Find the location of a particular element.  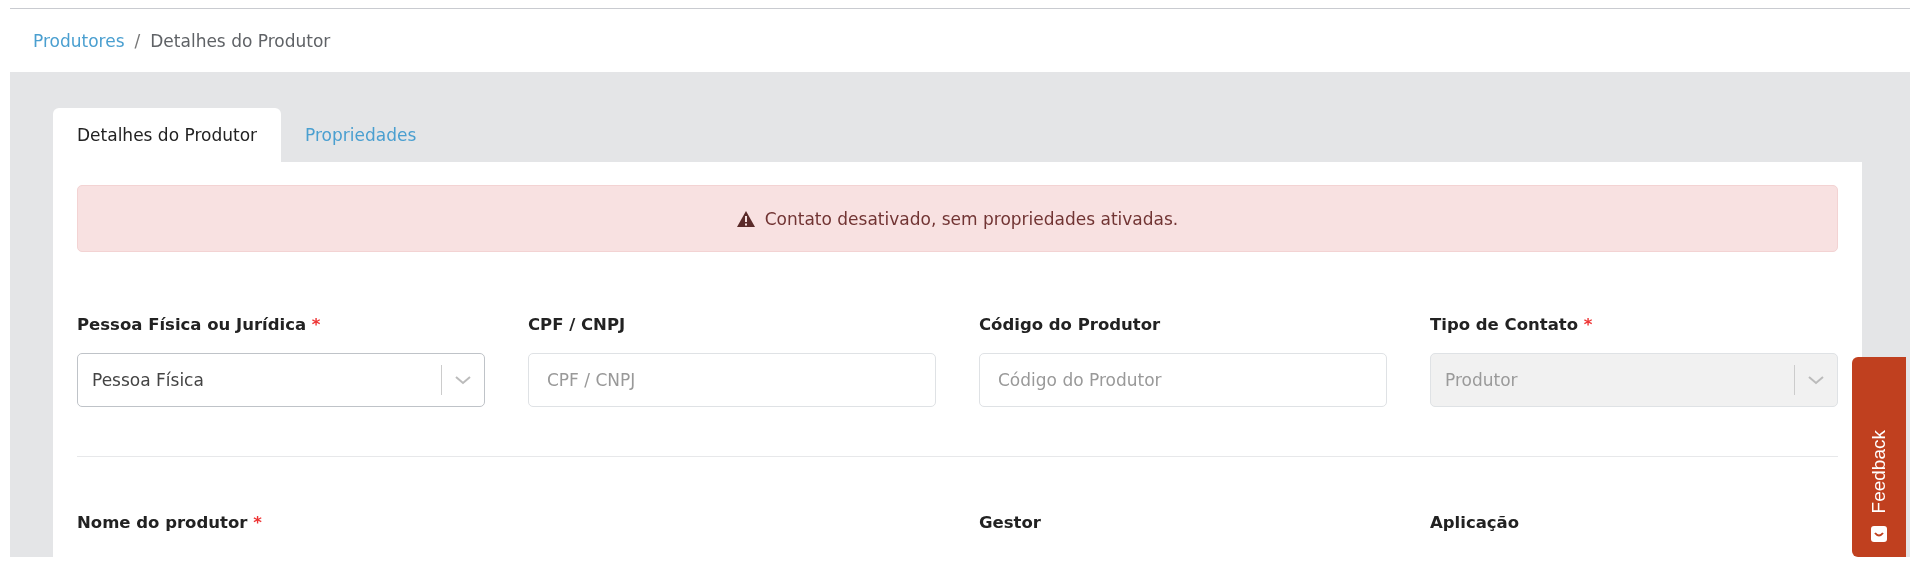

breadcrumb-current: Detalhes do Produtor is located at coordinates (240, 40).